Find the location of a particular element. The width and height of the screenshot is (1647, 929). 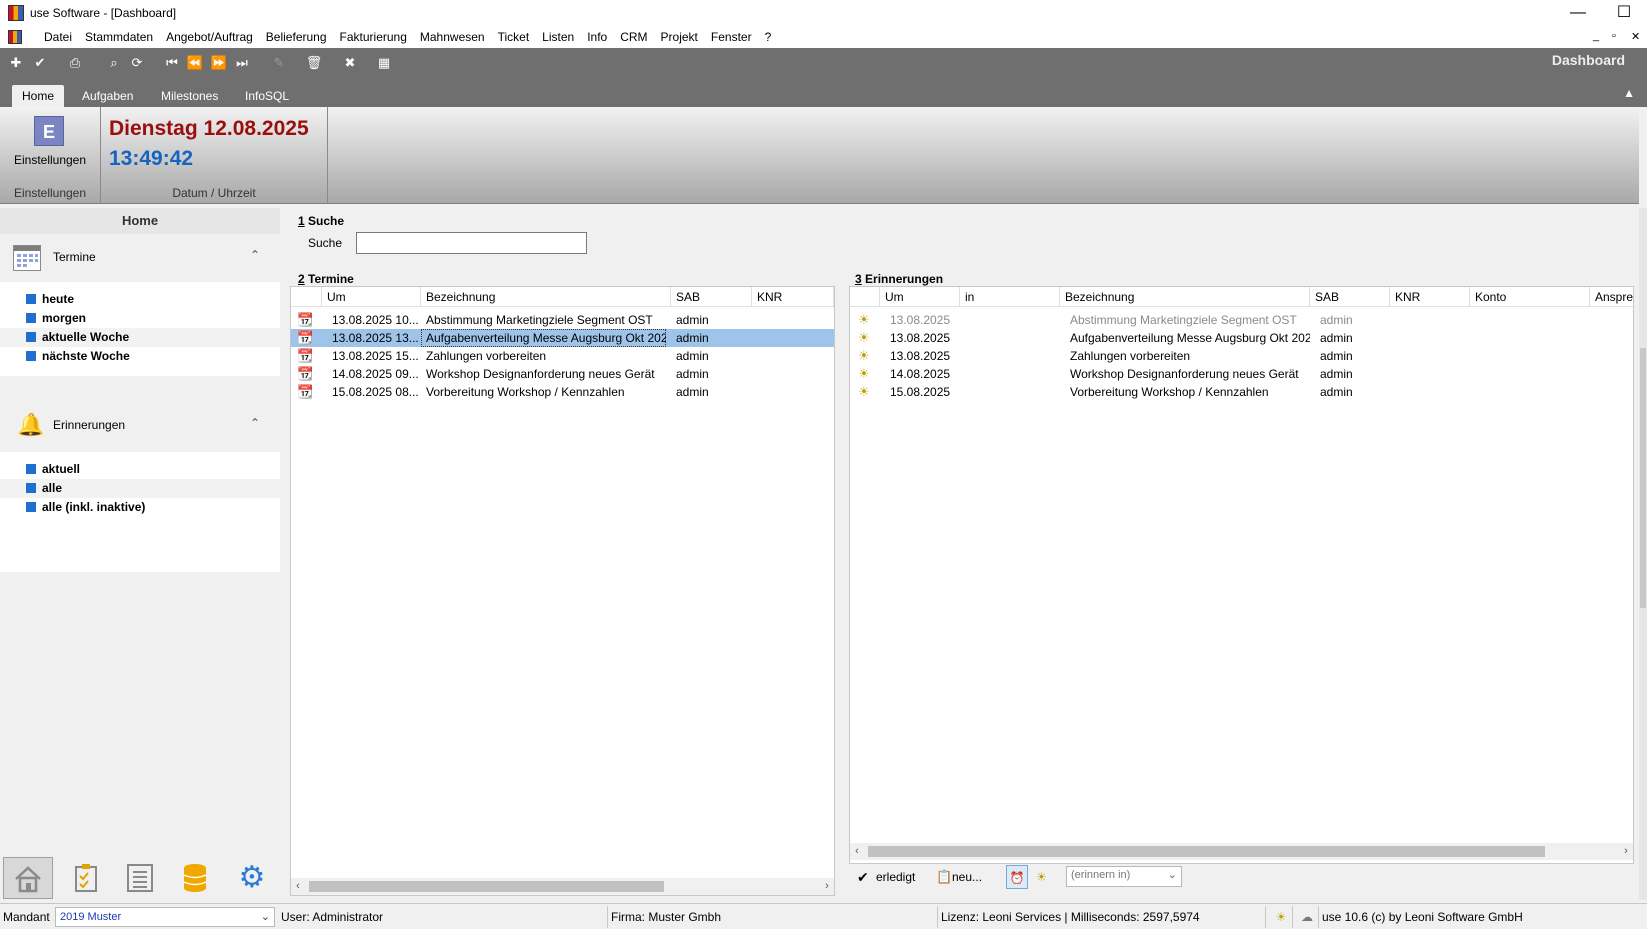

tab-milestones: Milestones is located at coordinates (189, 96).